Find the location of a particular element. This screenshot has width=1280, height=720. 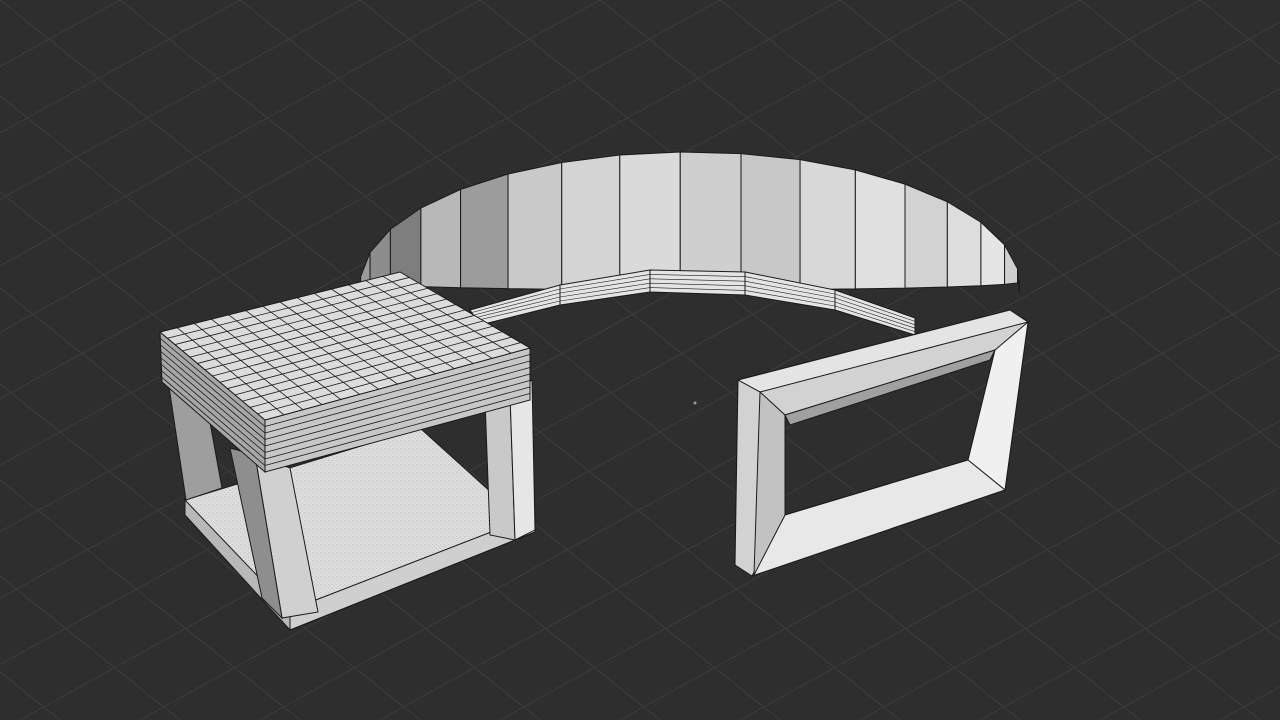

frame-inner-bottom is located at coordinates (878, 518).